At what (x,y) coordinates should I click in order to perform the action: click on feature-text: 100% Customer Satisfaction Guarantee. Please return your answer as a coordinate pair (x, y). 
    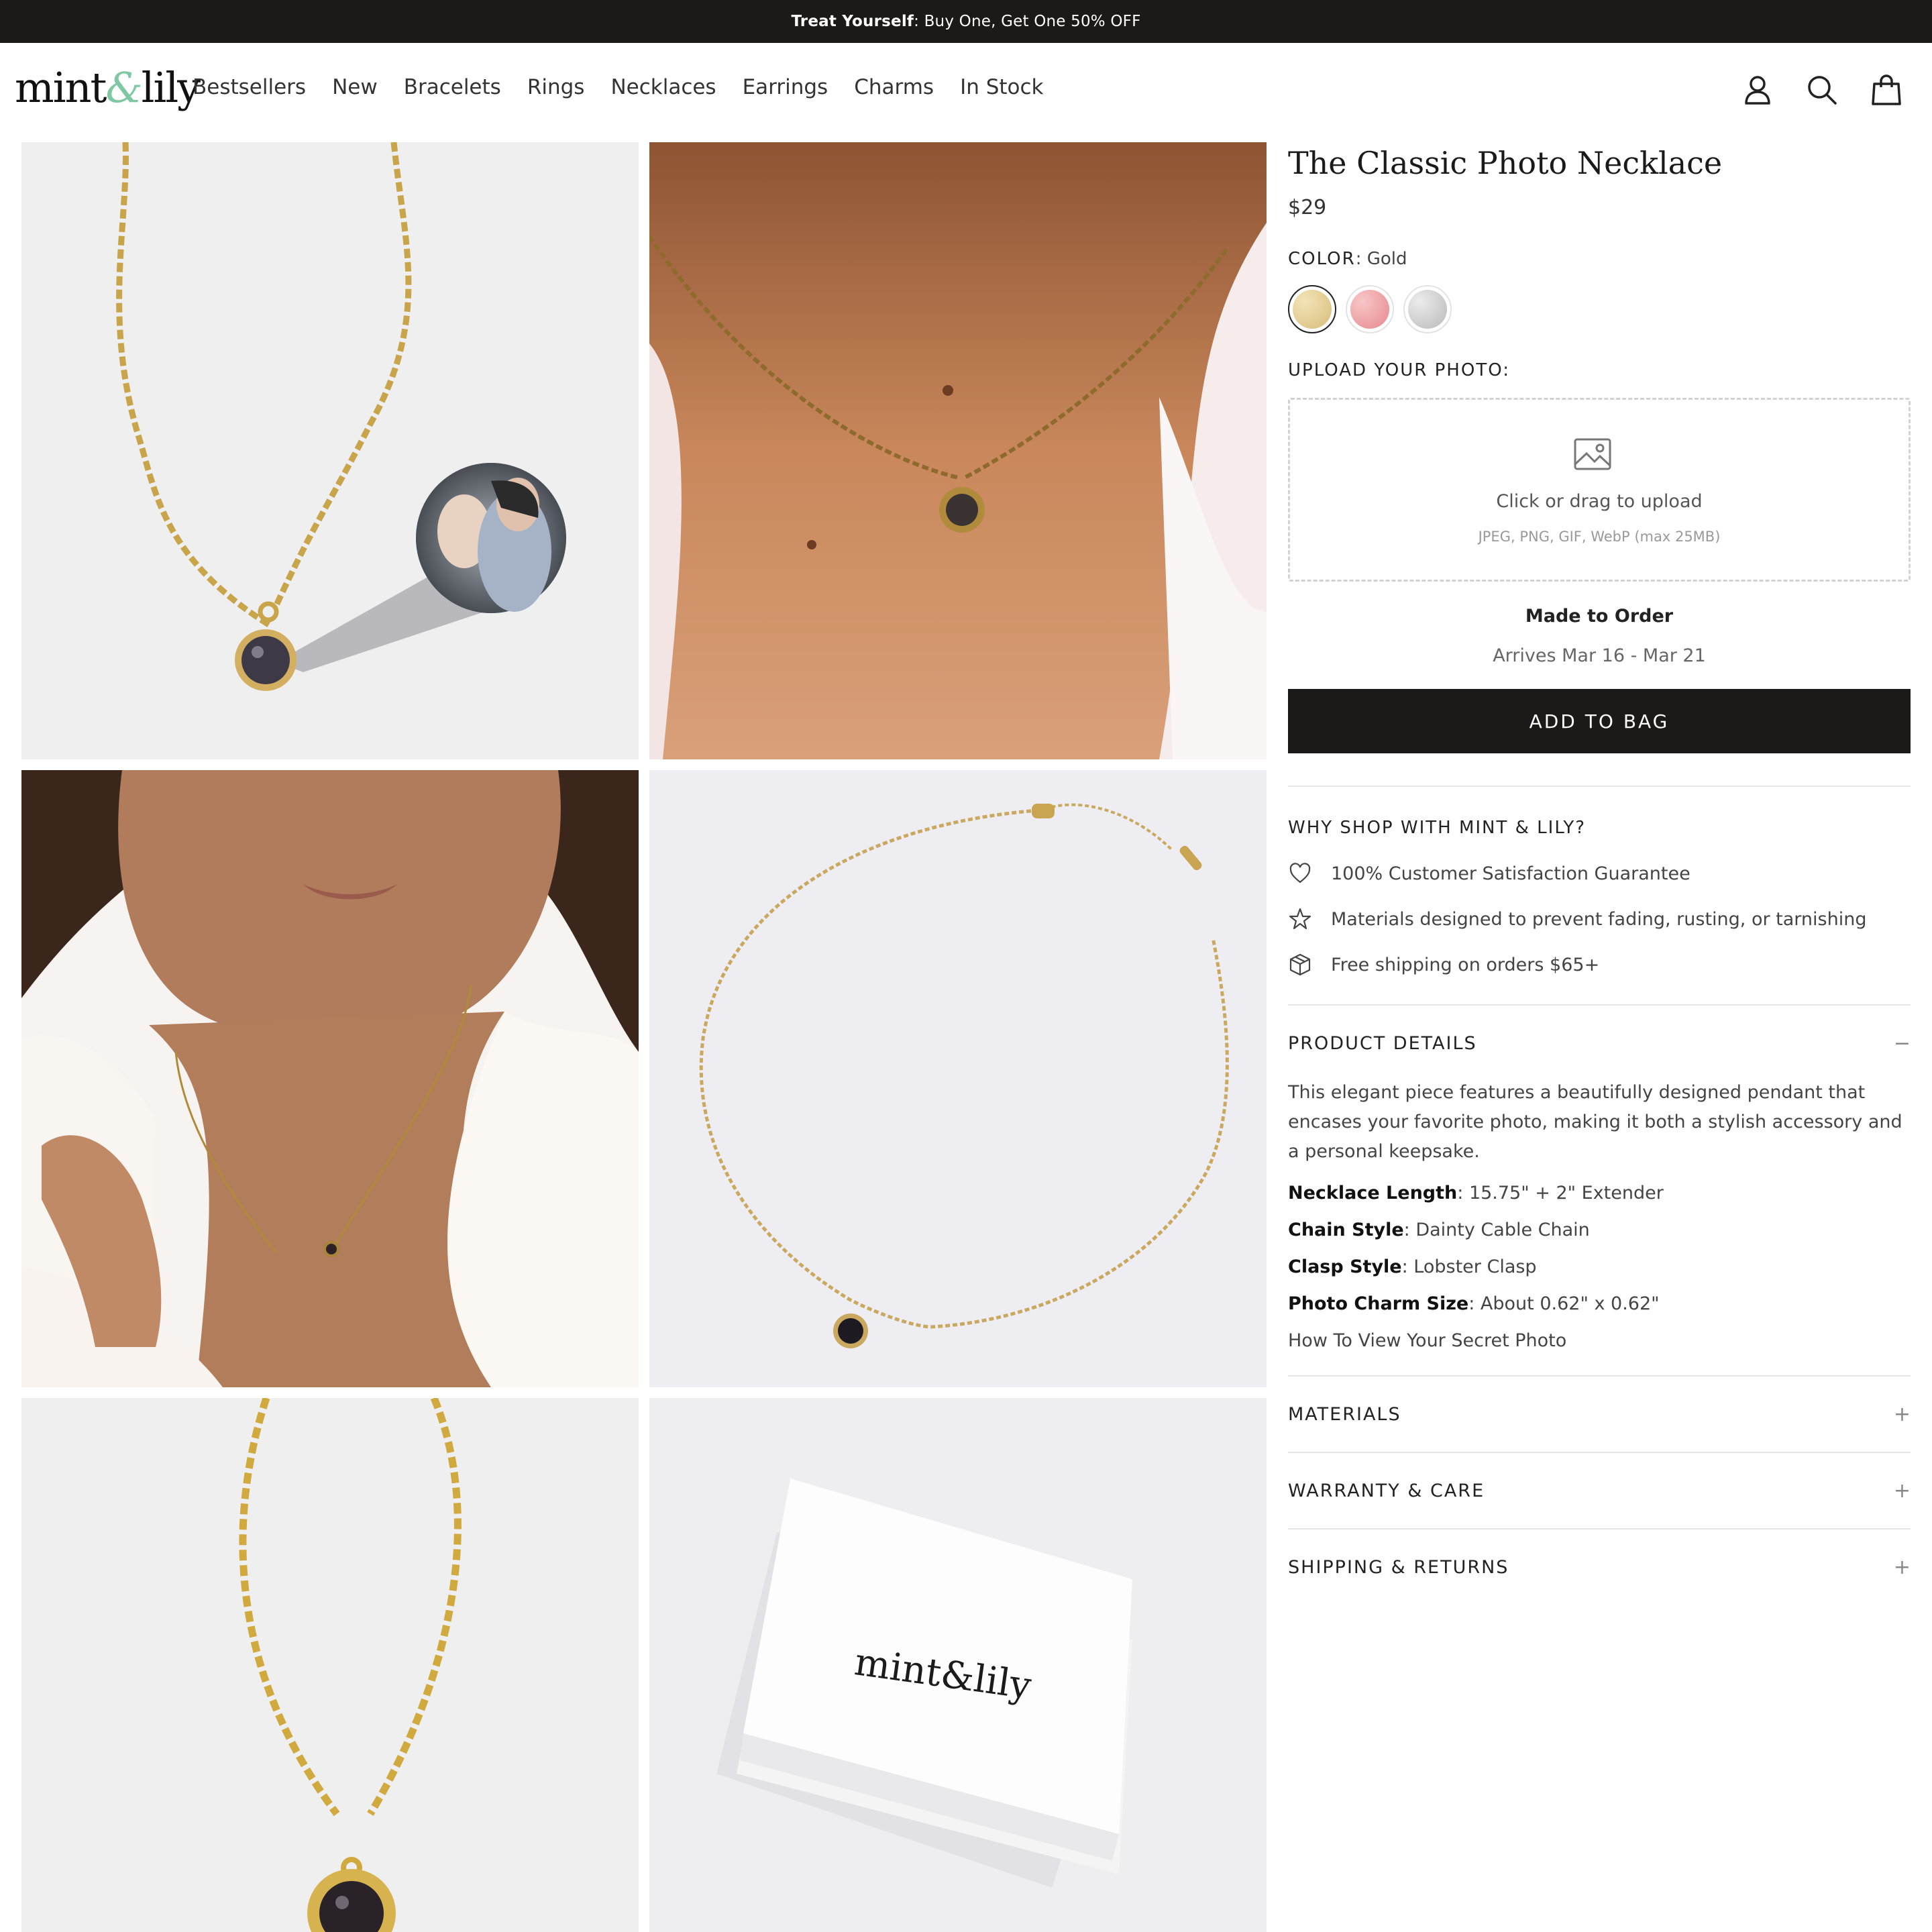
    Looking at the image, I should click on (1510, 873).